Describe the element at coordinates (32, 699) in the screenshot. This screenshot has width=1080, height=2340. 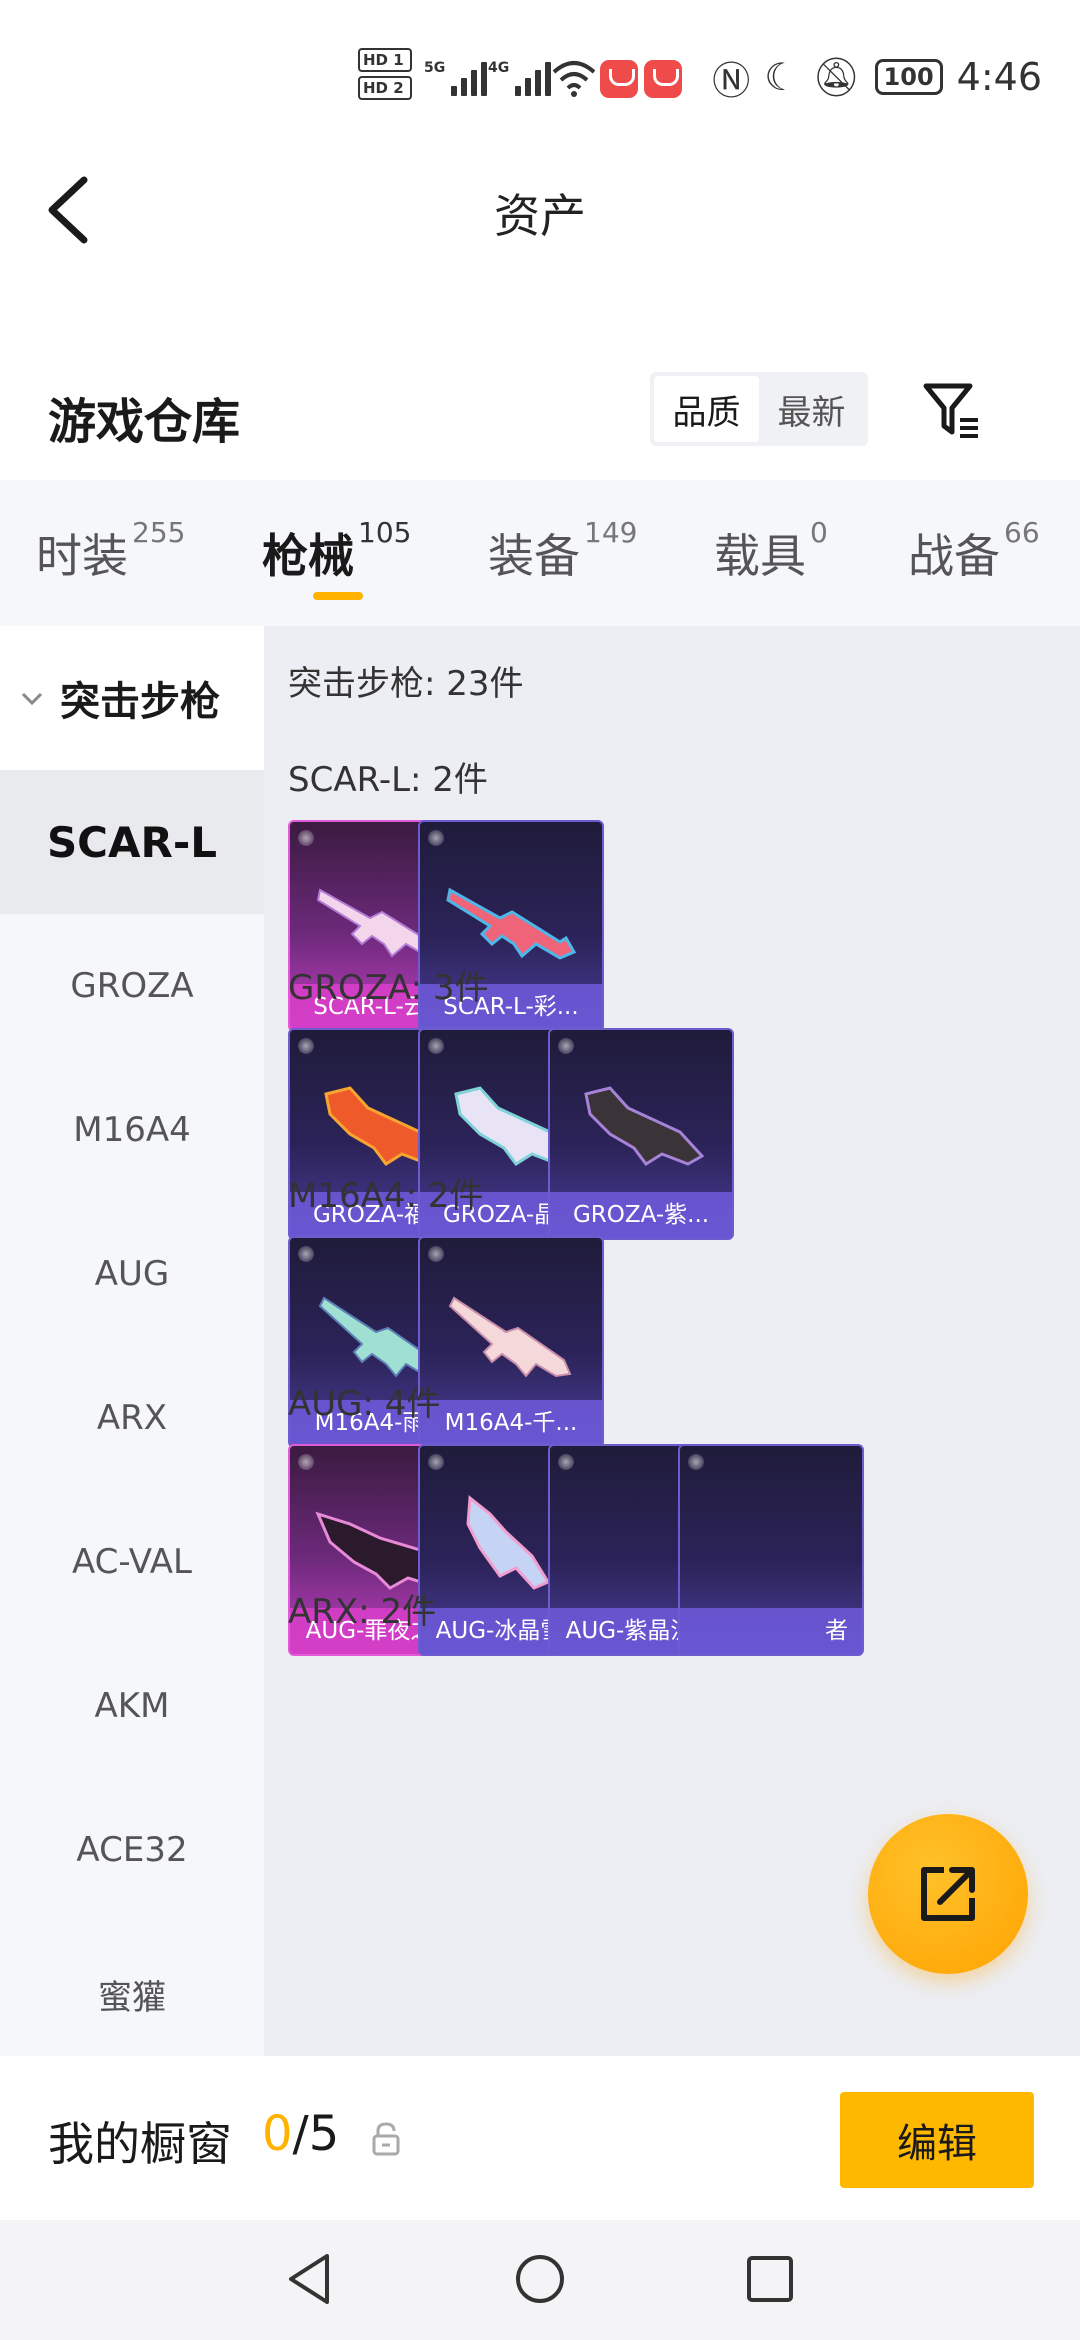
I see `chevron-down-icon` at that location.